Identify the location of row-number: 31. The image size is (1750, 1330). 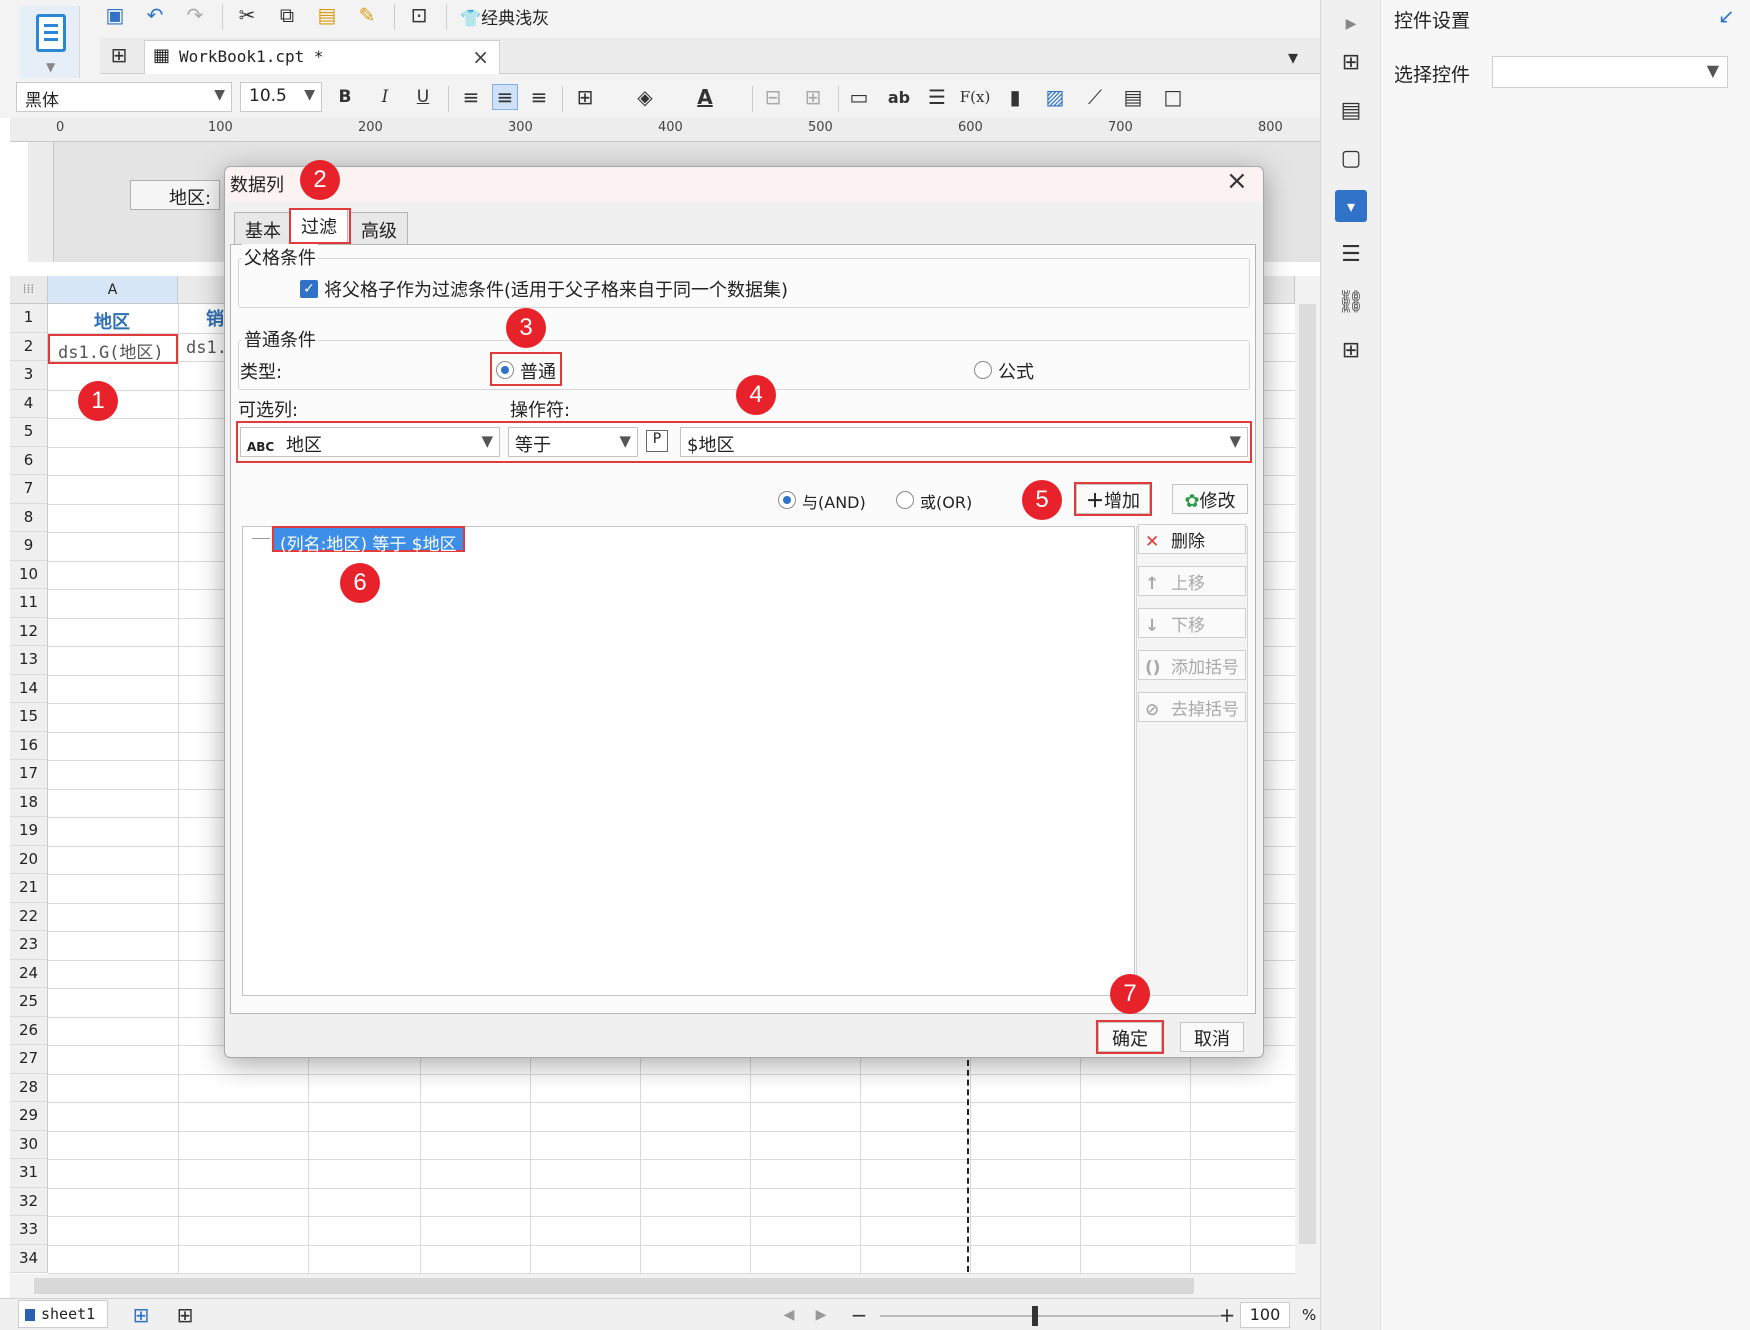
(29, 1173).